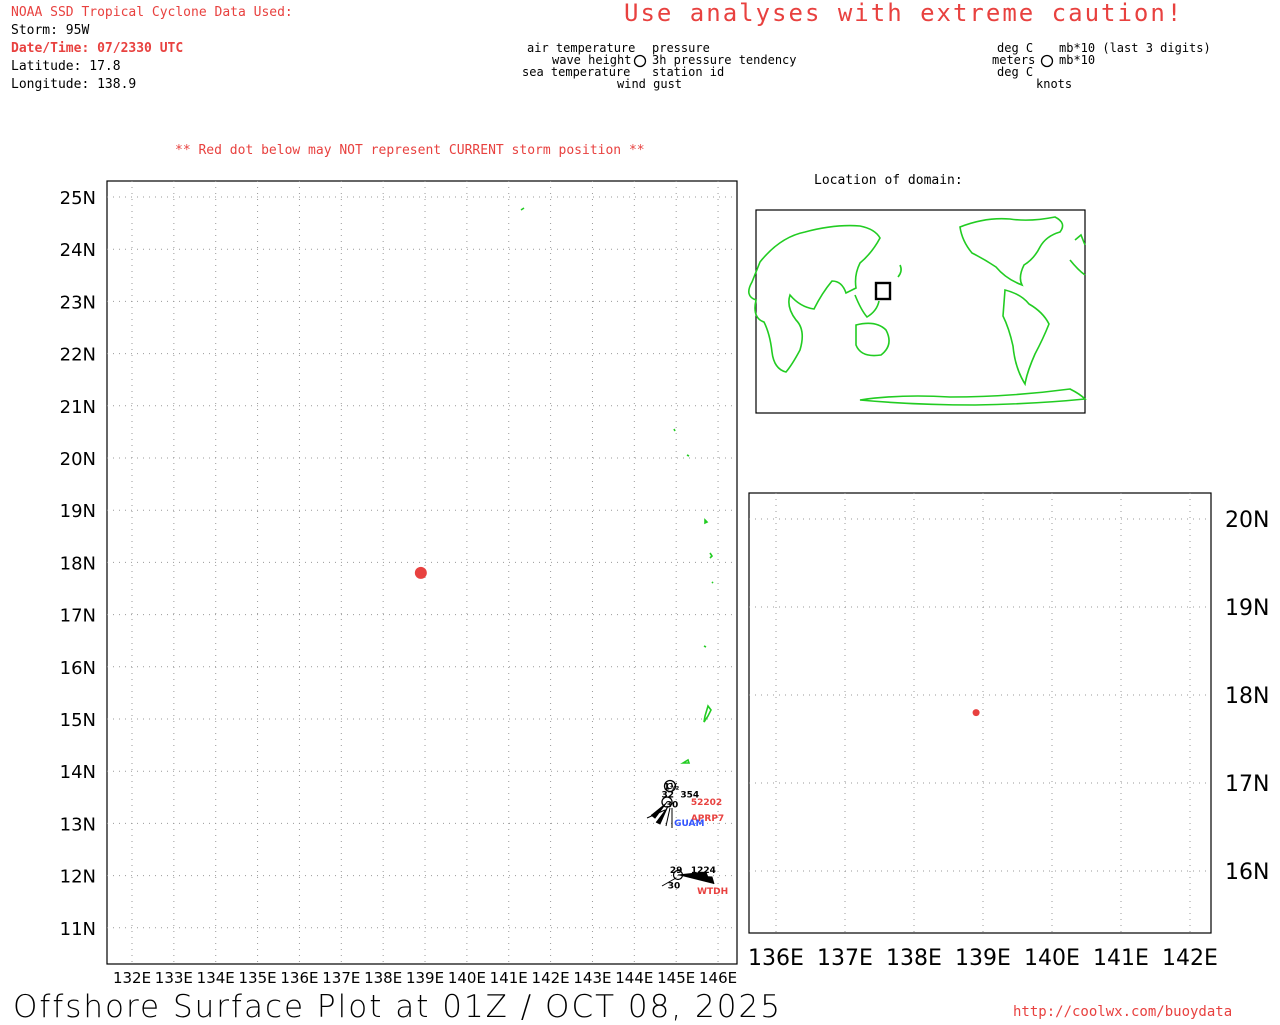 The image size is (1280, 1025). I want to click on lat-tick-label: 20N, so click(1247, 520).